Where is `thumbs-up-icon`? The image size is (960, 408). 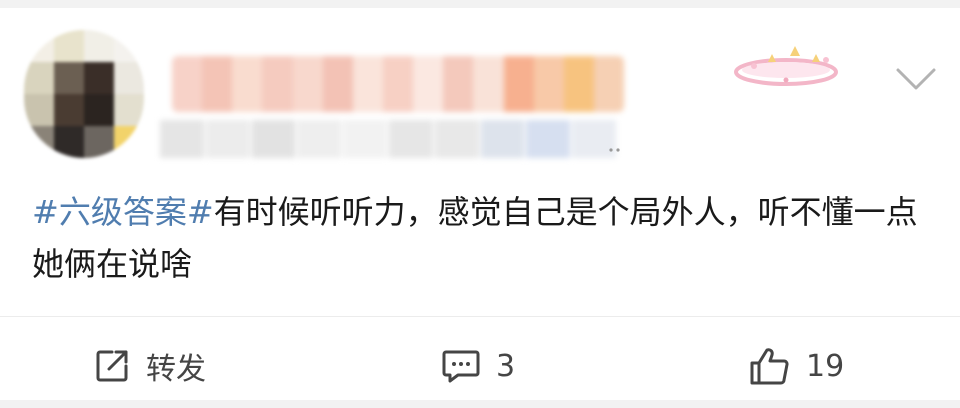
thumbs-up-icon is located at coordinates (769, 366).